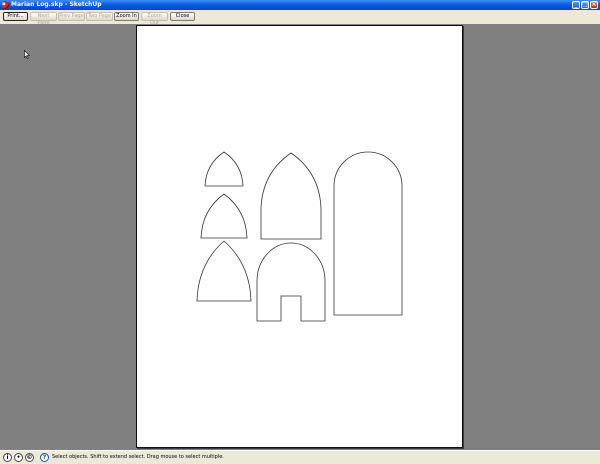  Describe the element at coordinates (368, 233) in the screenshot. I see `round-top-panel` at that location.